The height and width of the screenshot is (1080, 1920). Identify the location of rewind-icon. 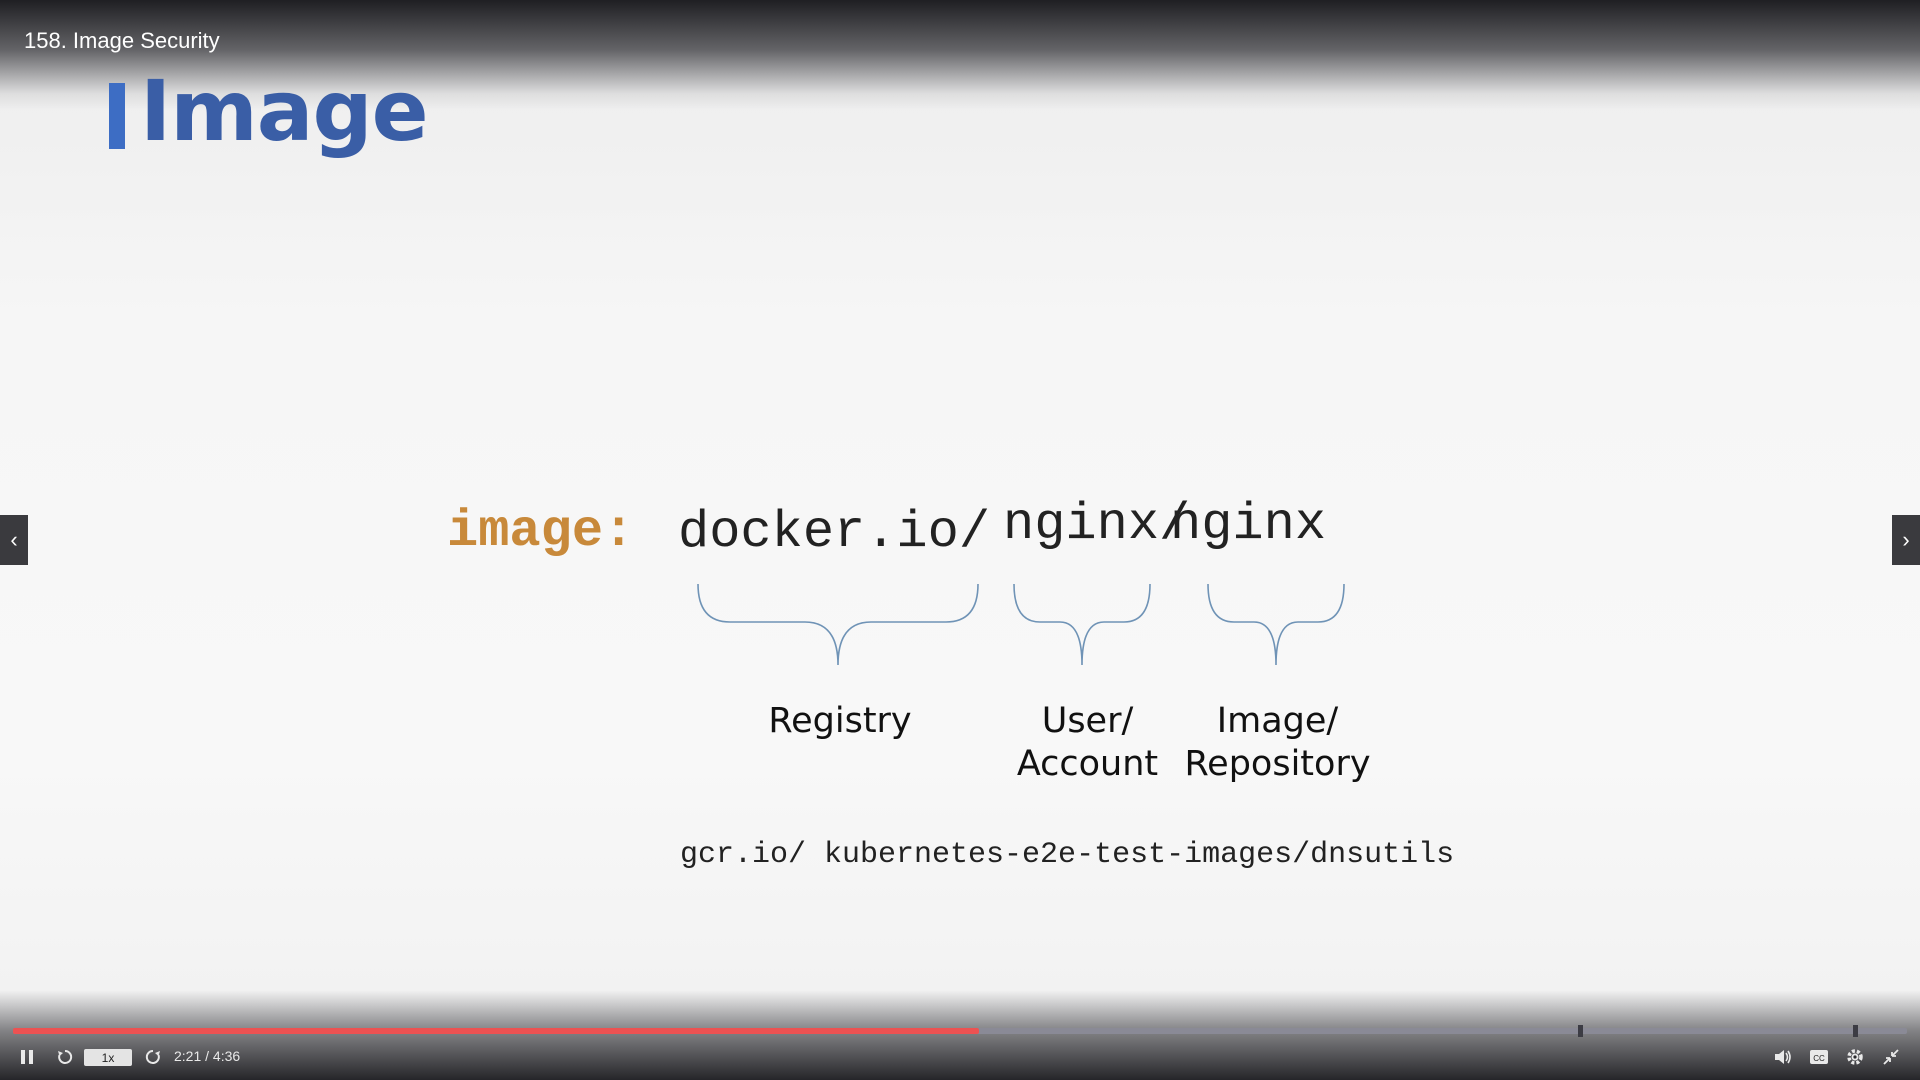
(65, 1056).